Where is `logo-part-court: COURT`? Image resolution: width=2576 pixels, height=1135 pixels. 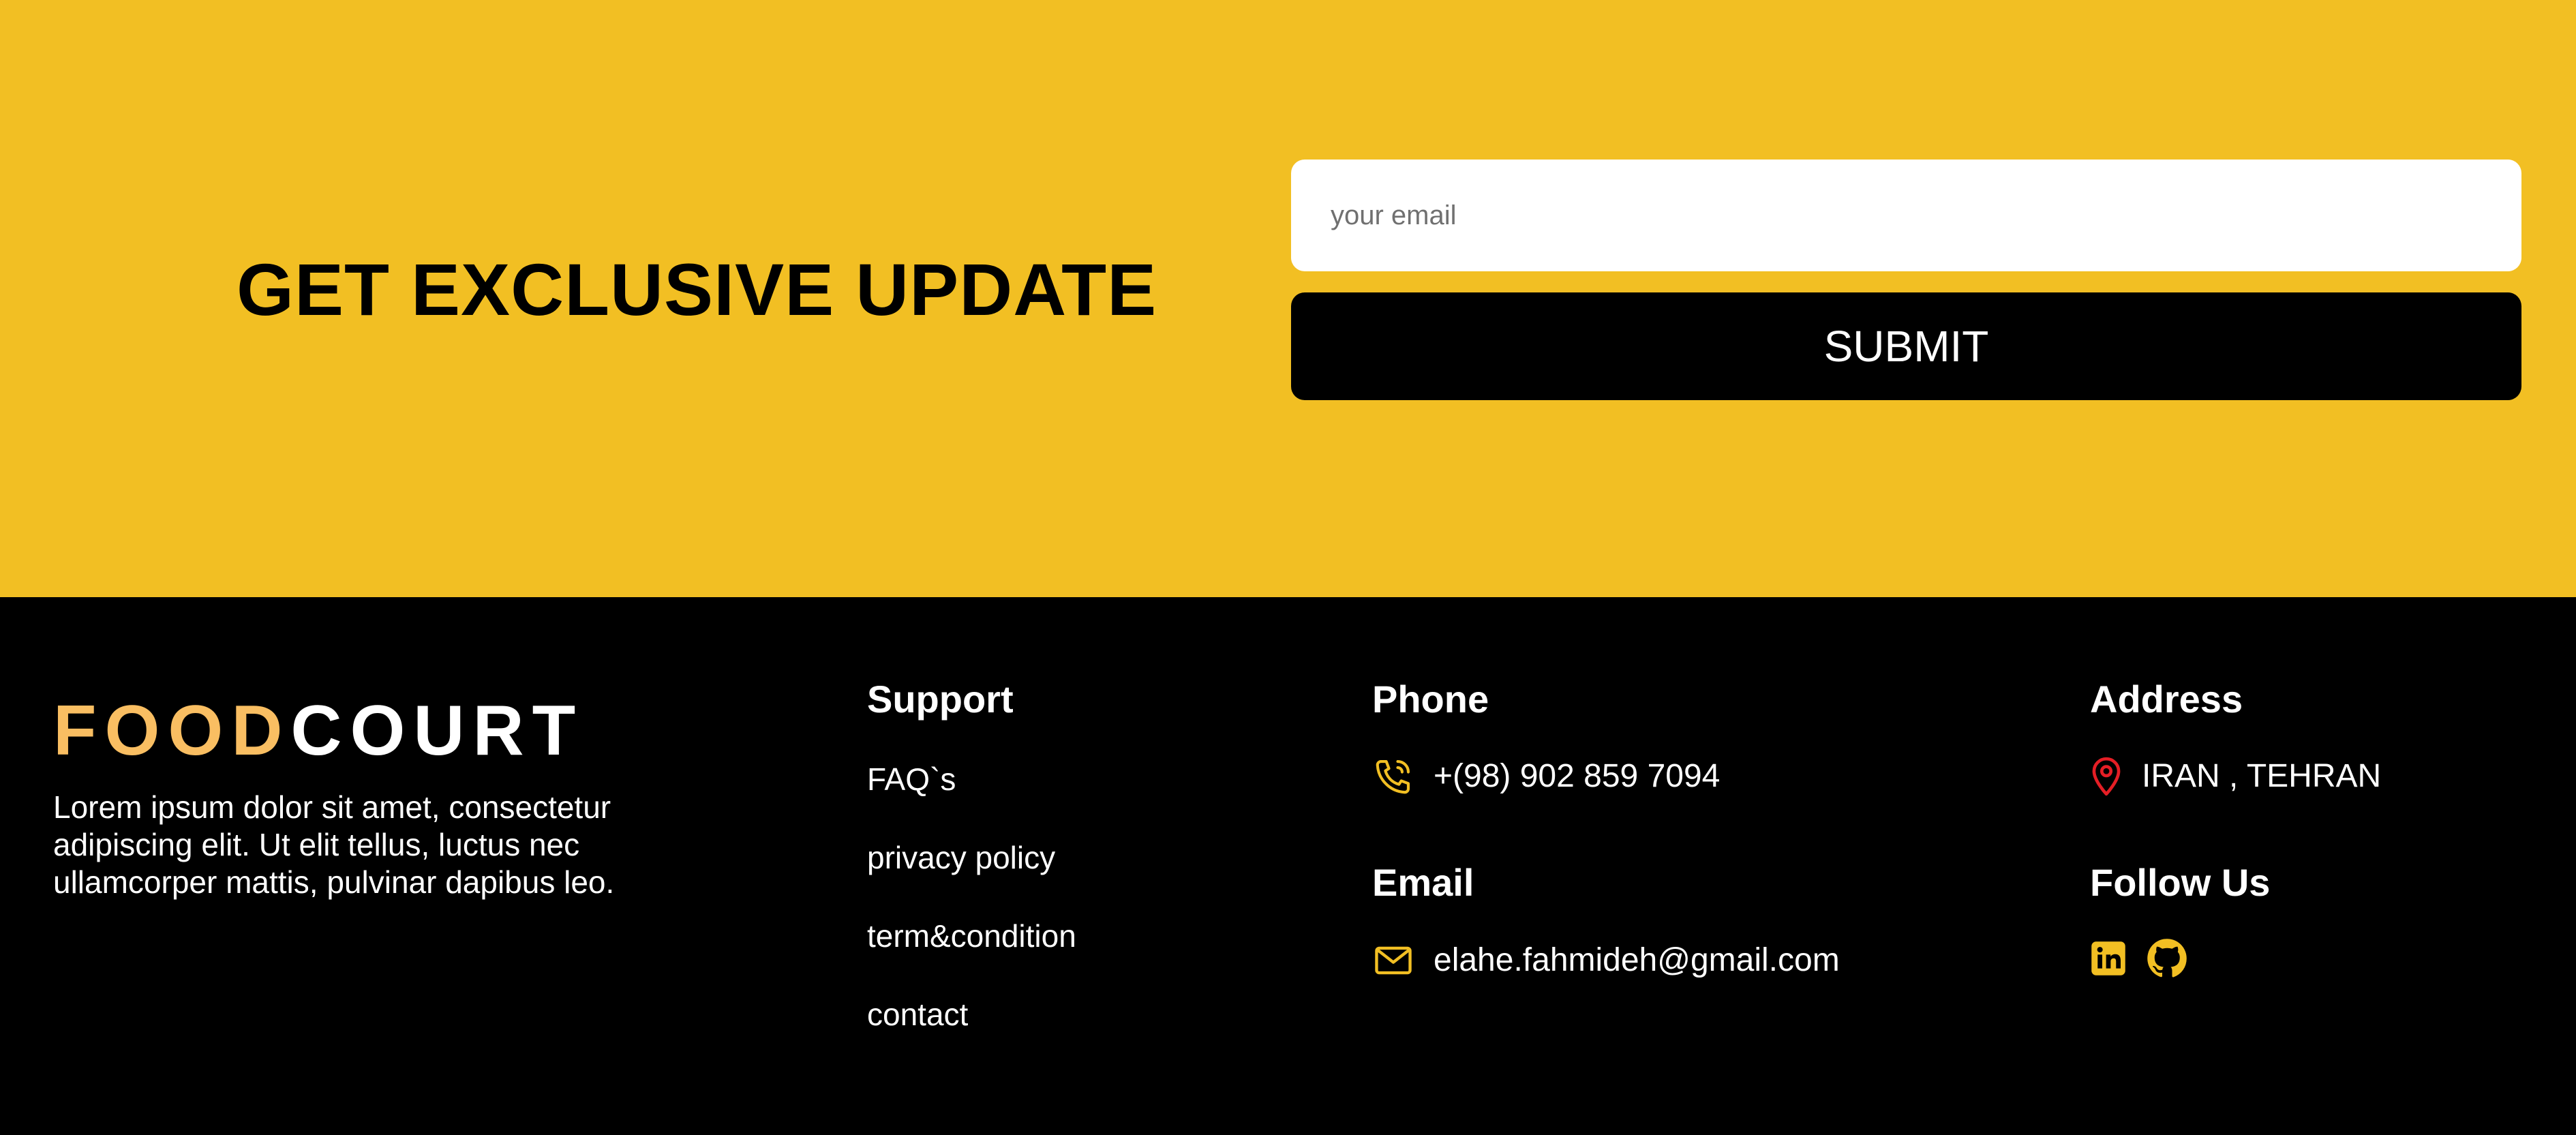
logo-part-court: COURT is located at coordinates (437, 730).